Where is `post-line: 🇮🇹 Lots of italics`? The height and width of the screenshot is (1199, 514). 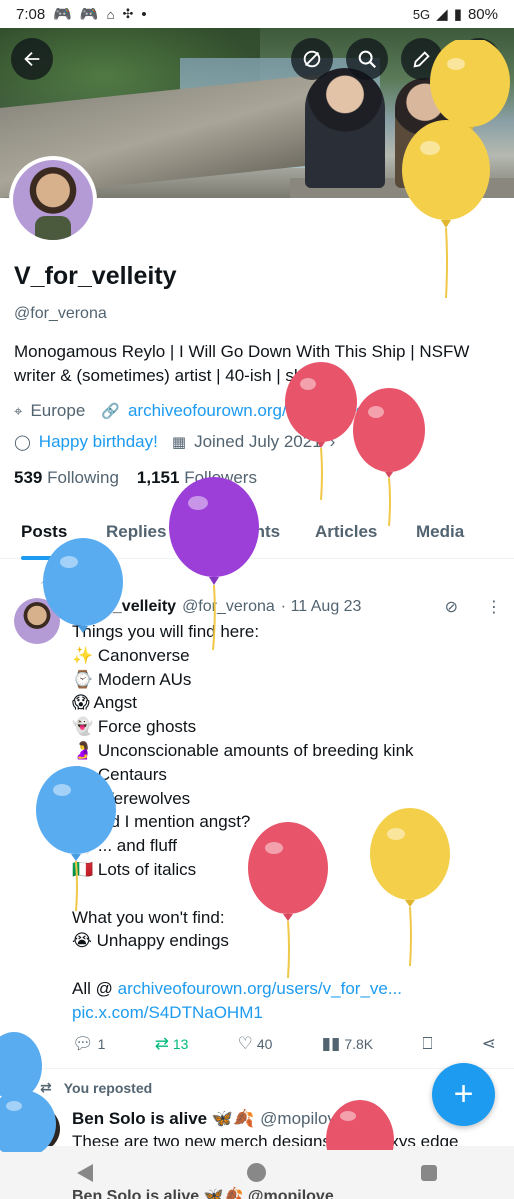
post-line: 🇮🇹 Lots of italics is located at coordinates (134, 869).